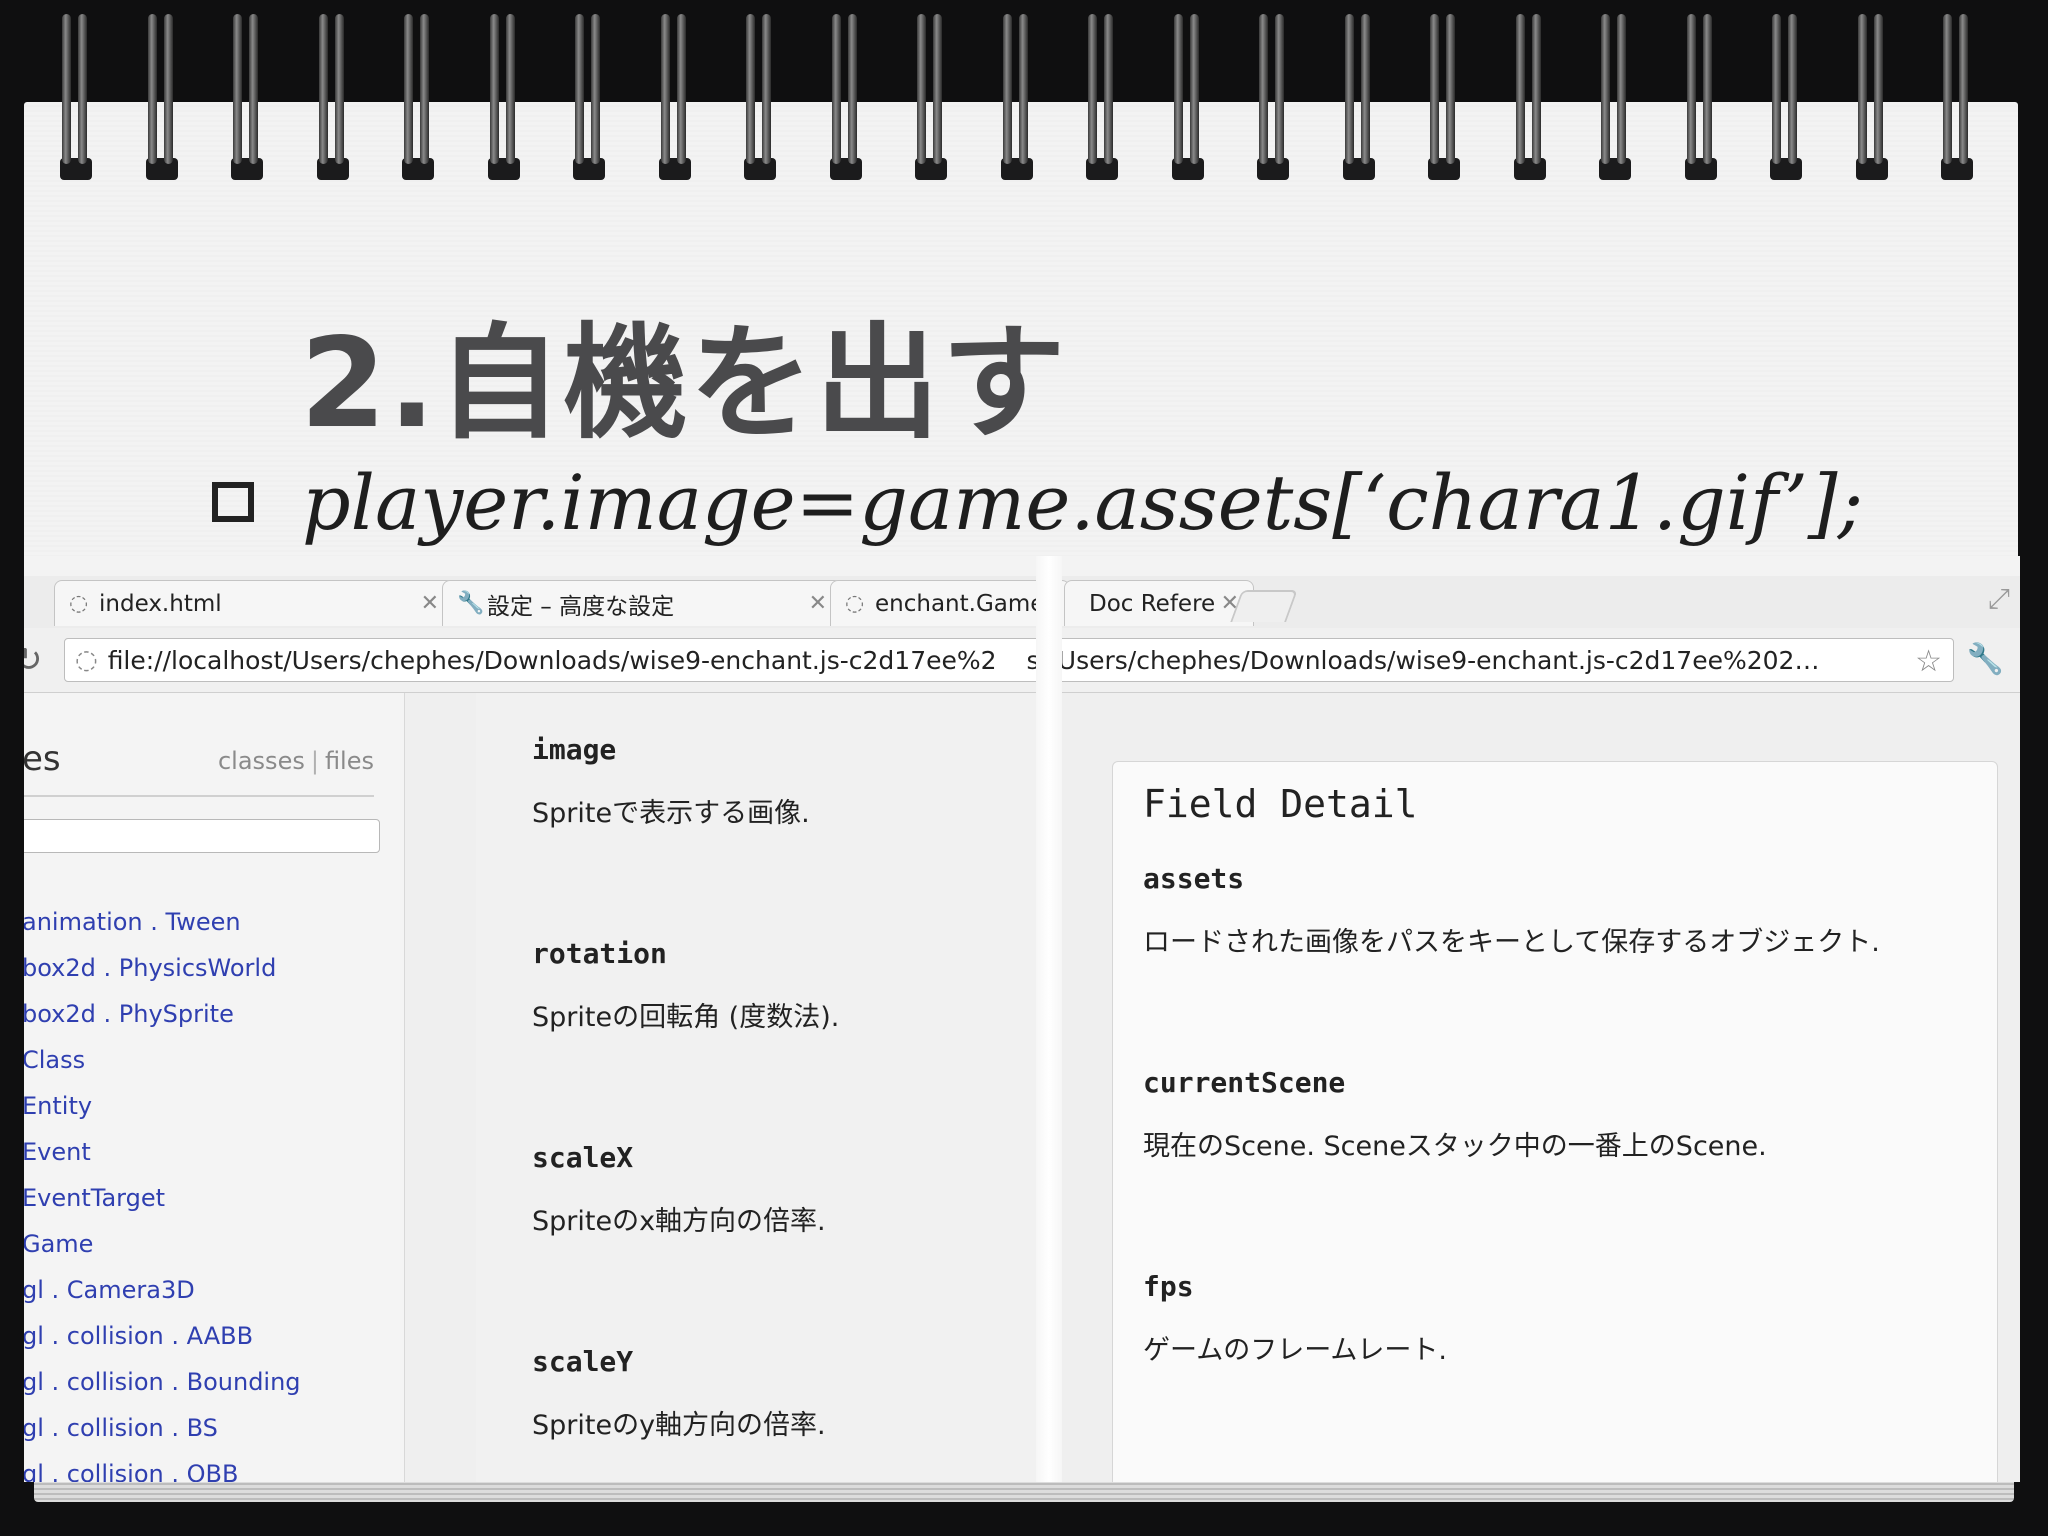 The image size is (2048, 1536). What do you see at coordinates (233, 502) in the screenshot?
I see `bullet-marker-icon` at bounding box center [233, 502].